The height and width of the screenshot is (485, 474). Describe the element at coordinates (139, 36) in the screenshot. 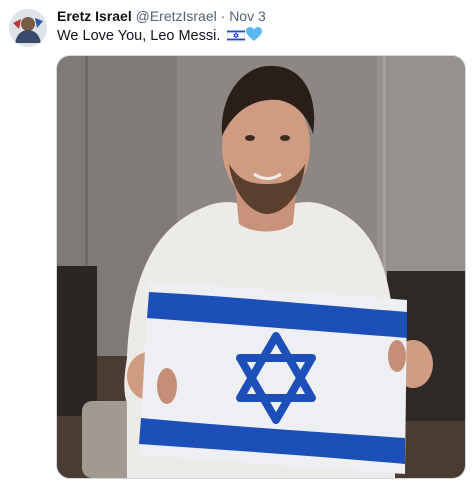

I see `tweet-text-body: We Love You, Leo Messi.` at that location.